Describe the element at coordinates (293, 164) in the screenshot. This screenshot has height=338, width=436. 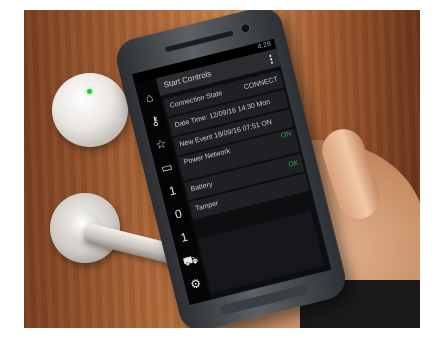
I see `row-value: OK` at that location.